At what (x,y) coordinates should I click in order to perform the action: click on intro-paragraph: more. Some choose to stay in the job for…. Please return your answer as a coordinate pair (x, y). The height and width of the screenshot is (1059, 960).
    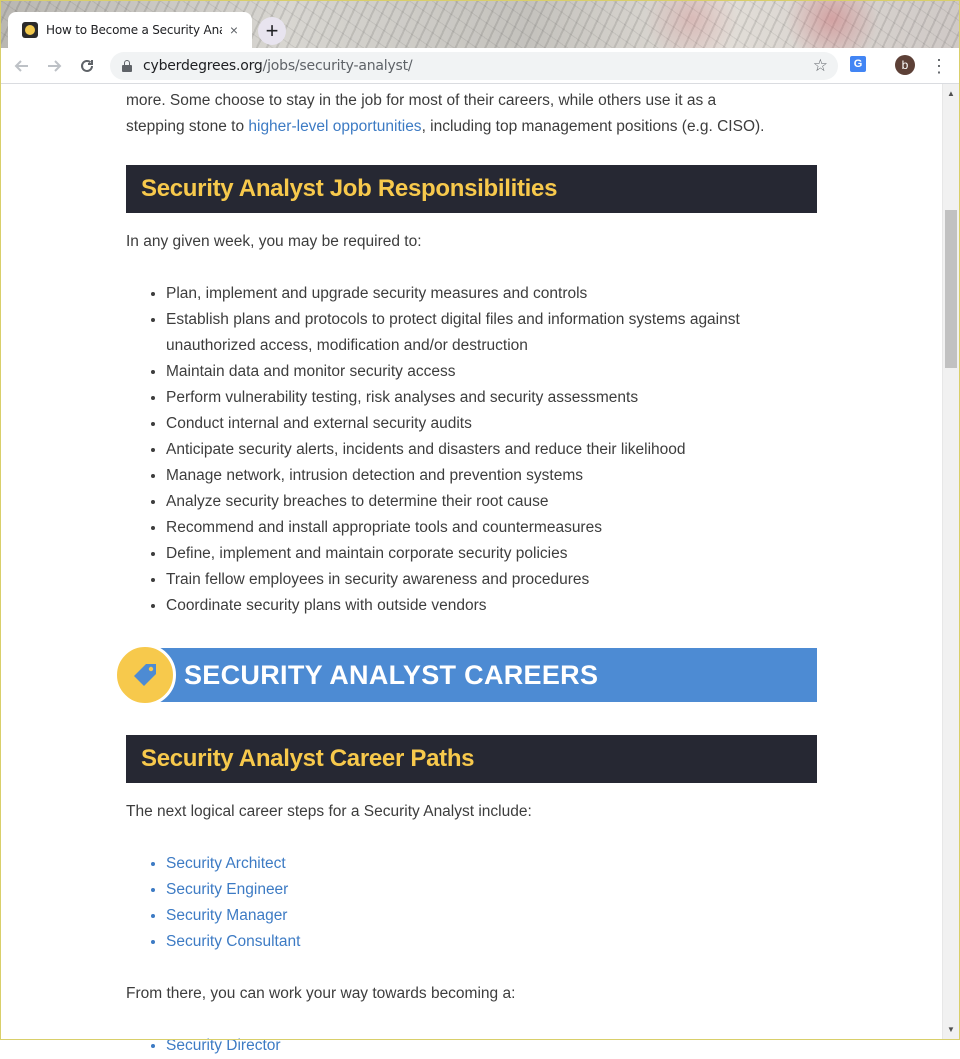
    Looking at the image, I should click on (471, 114).